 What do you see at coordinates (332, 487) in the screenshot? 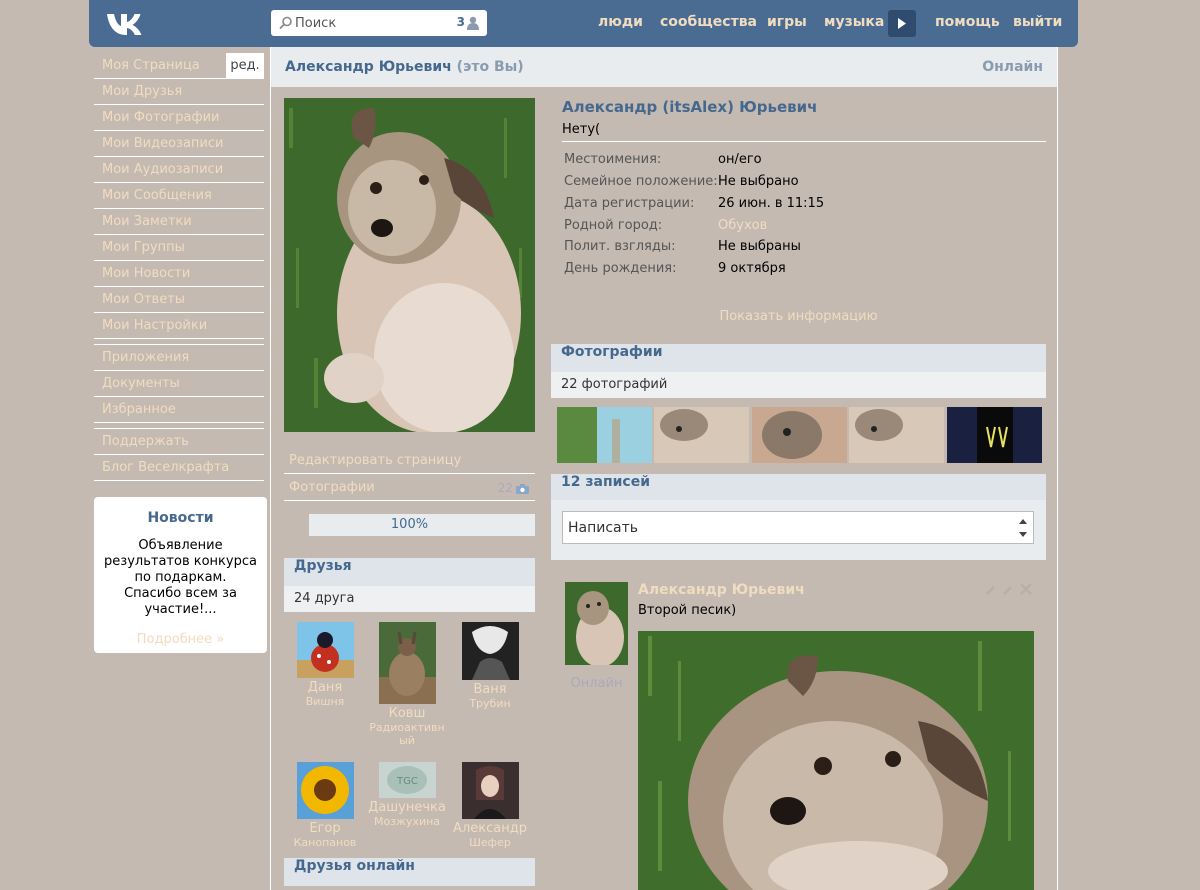
I see `photos-link-label: Фотографии` at bounding box center [332, 487].